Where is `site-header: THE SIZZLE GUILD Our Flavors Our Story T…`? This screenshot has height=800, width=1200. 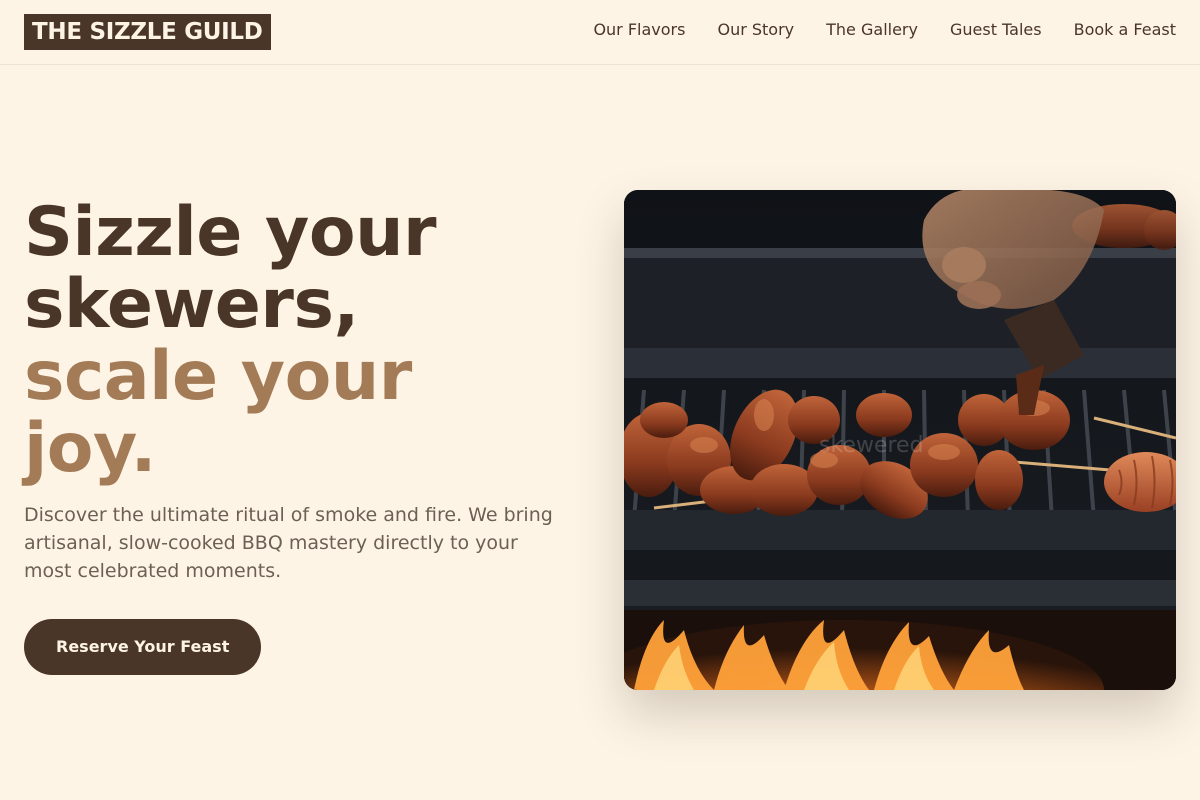
site-header: THE SIZZLE GUILD Our Flavors Our Story T… is located at coordinates (600, 32).